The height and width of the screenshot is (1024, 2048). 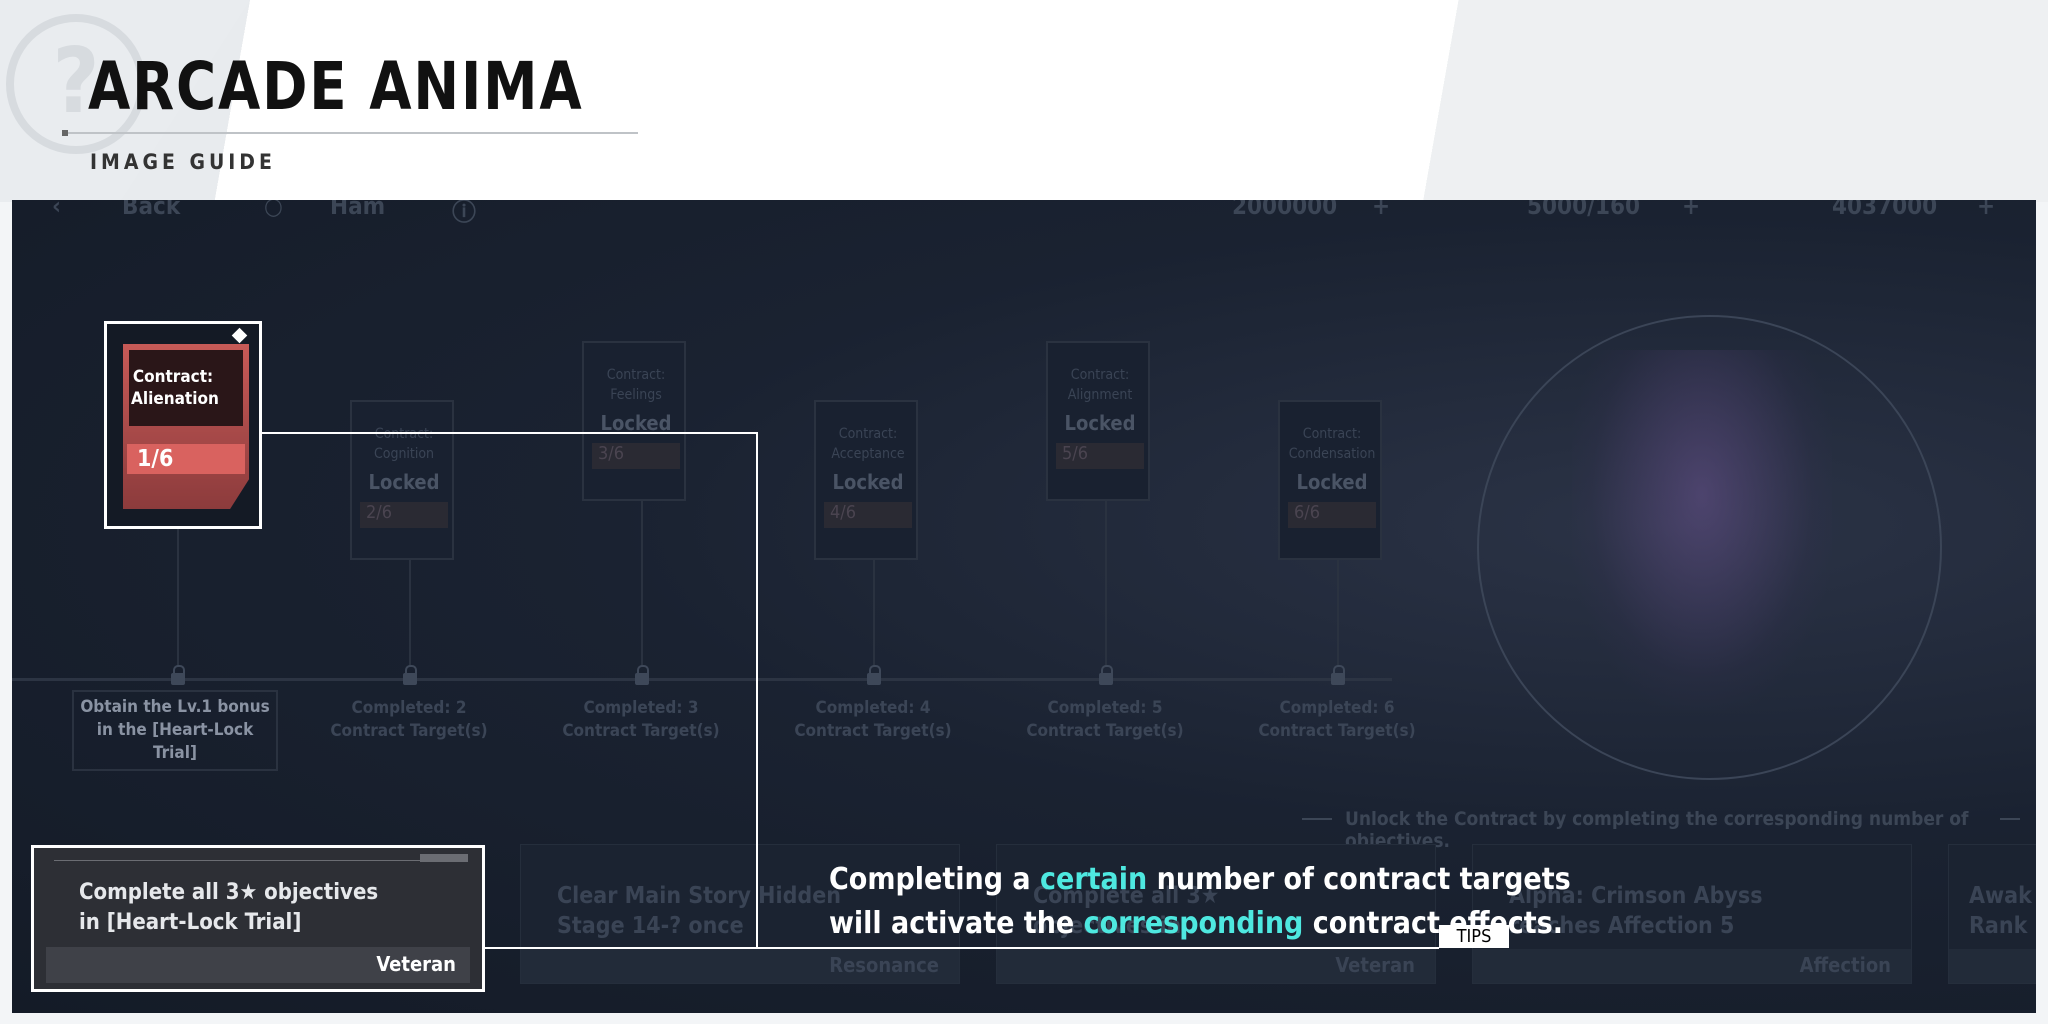 What do you see at coordinates (175, 388) in the screenshot?
I see `contract-name: Contract: Alienation` at bounding box center [175, 388].